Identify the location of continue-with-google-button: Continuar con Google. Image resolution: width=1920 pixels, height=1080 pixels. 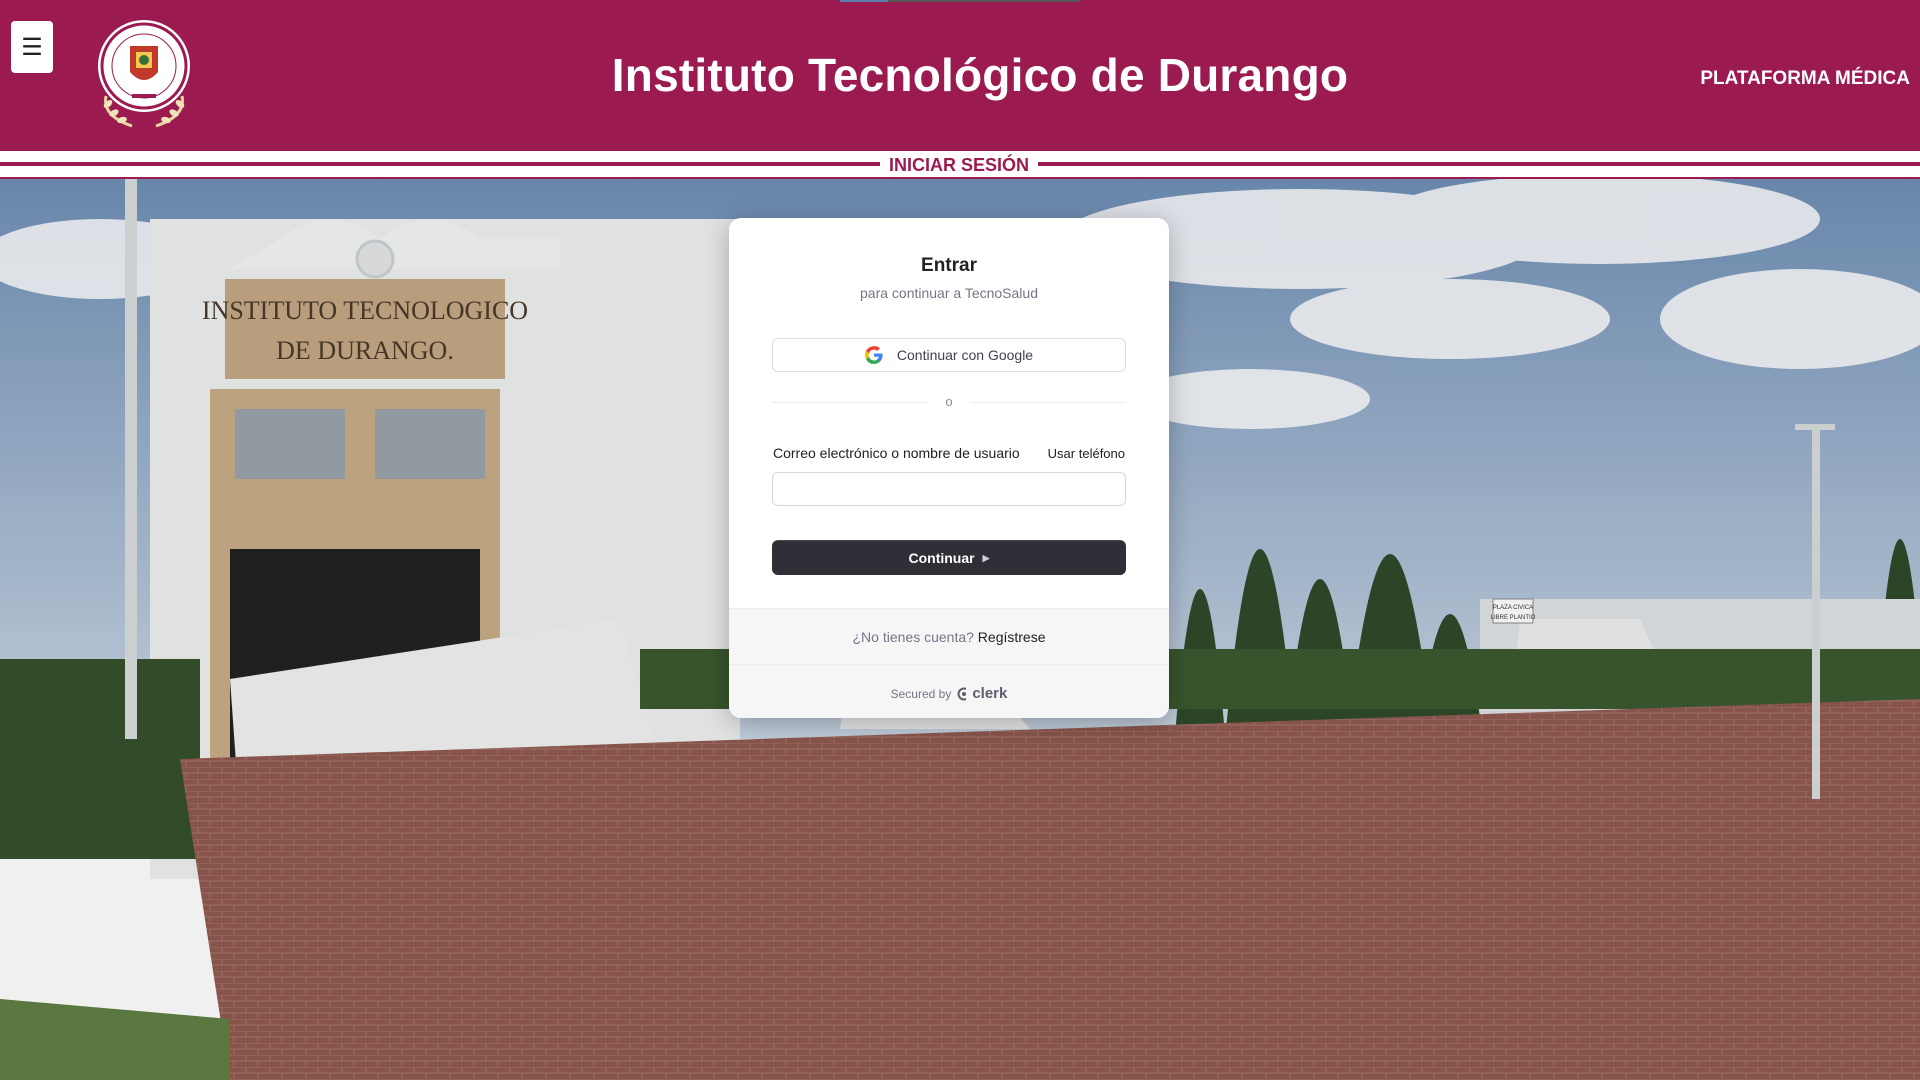
(949, 355).